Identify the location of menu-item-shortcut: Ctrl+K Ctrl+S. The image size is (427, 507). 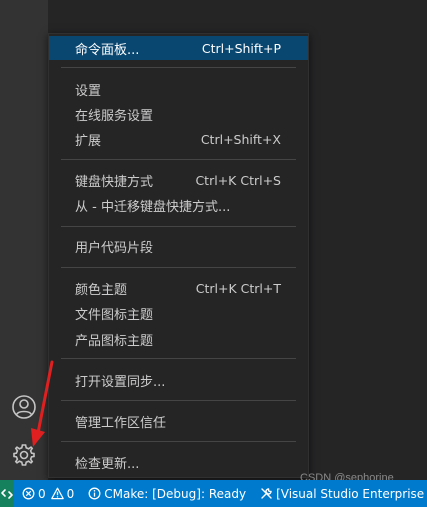
(238, 180).